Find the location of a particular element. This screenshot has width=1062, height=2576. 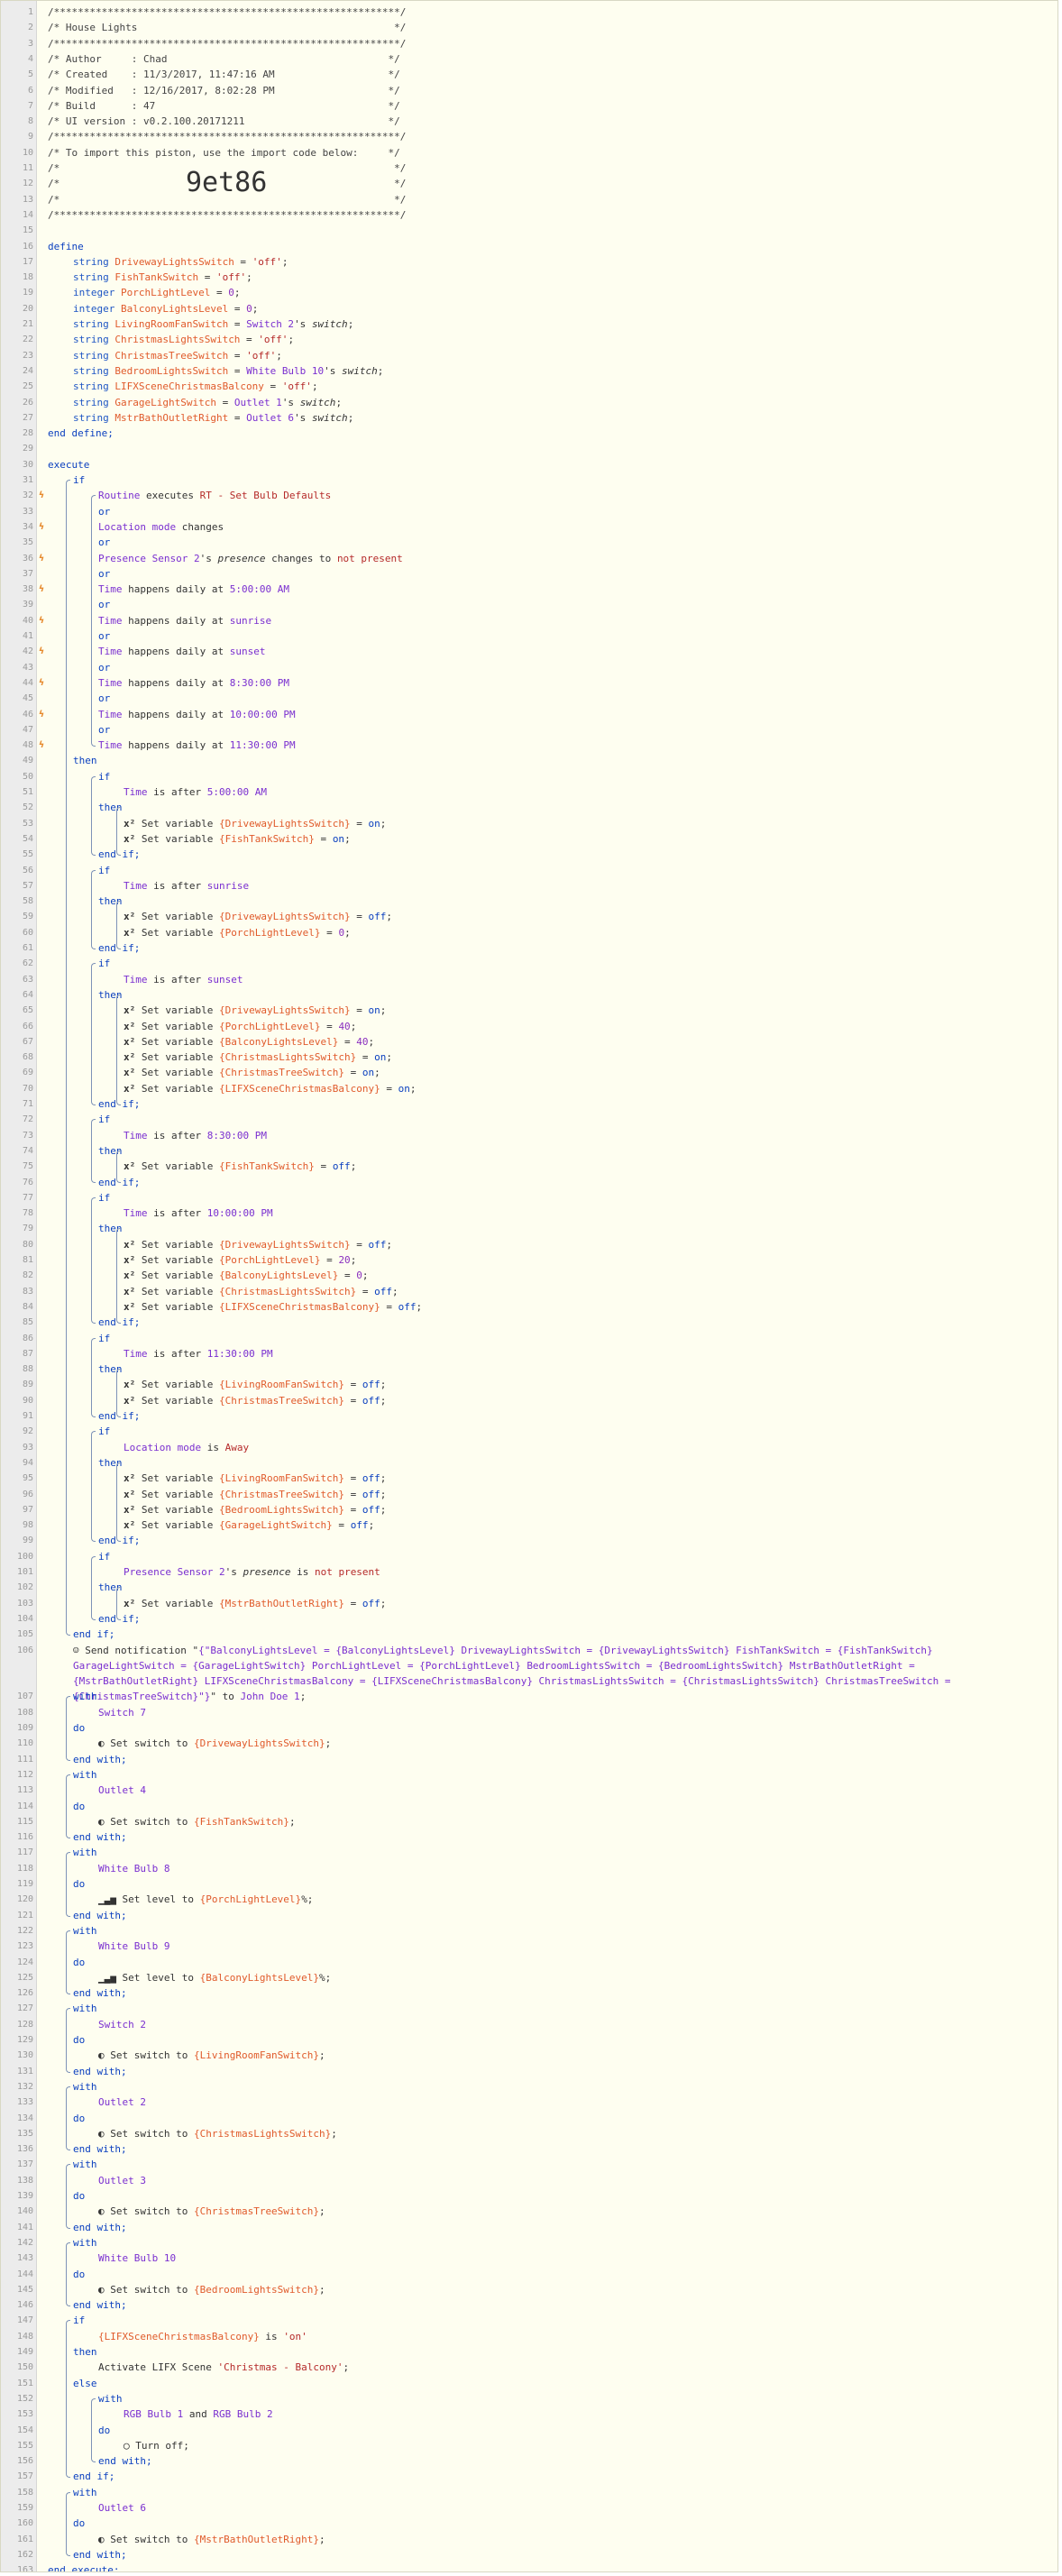

code-line: ◐ Set switch to {LivingRoomFanSwitch}; is located at coordinates (211, 2055).